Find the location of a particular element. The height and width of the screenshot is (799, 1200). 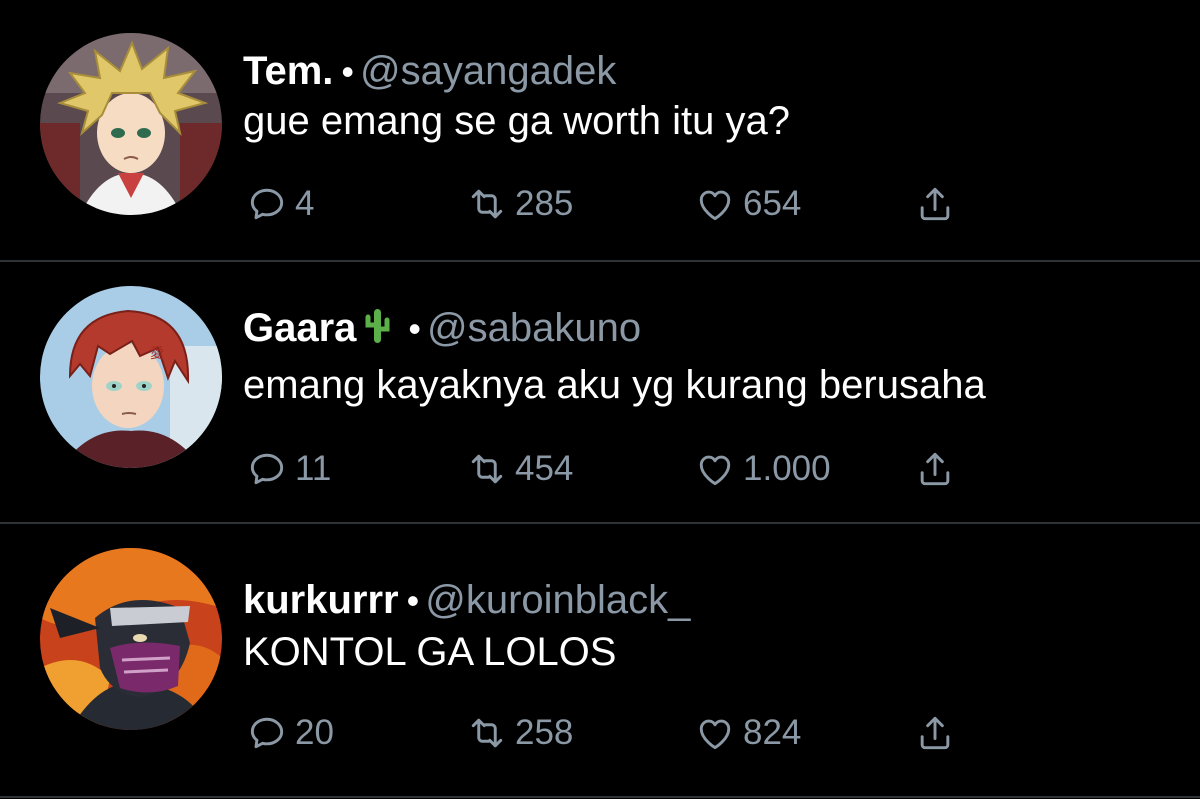

cactus-icon is located at coordinates (377, 326).